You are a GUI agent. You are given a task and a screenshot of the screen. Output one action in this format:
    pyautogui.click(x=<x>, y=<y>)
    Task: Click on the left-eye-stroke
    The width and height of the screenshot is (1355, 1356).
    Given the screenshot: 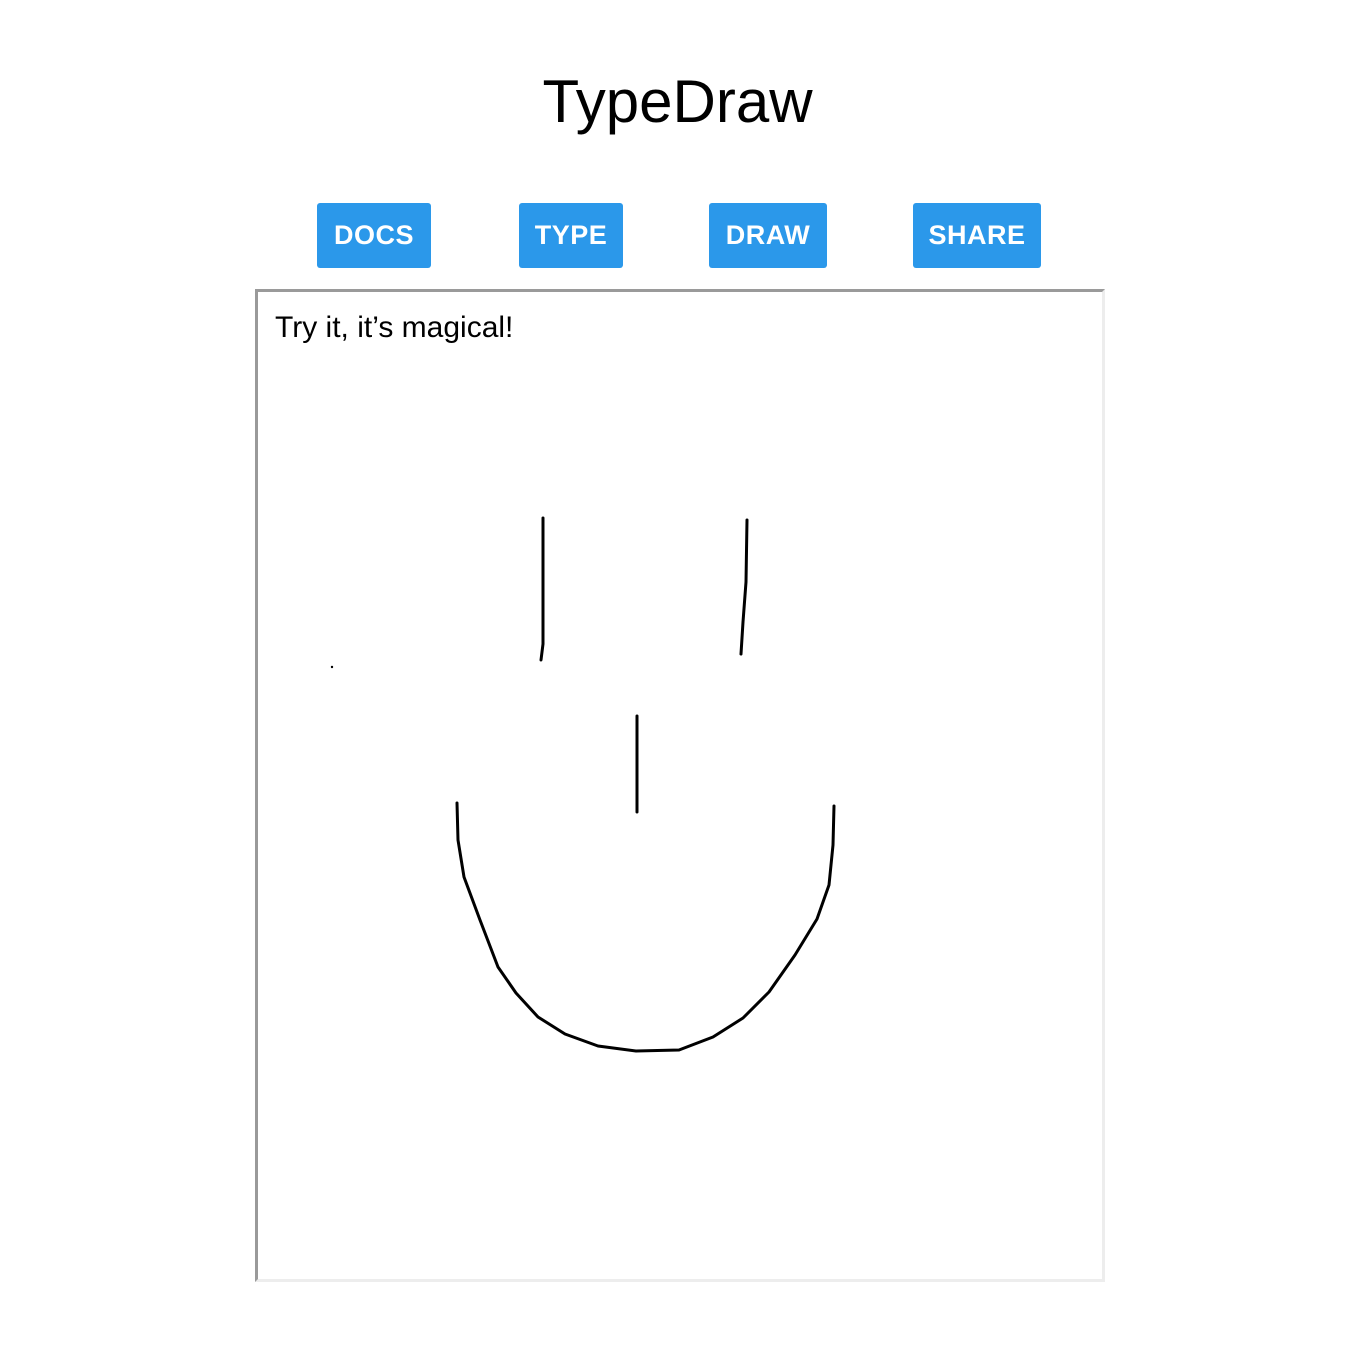 What is the action you would take?
    pyautogui.click(x=542, y=589)
    